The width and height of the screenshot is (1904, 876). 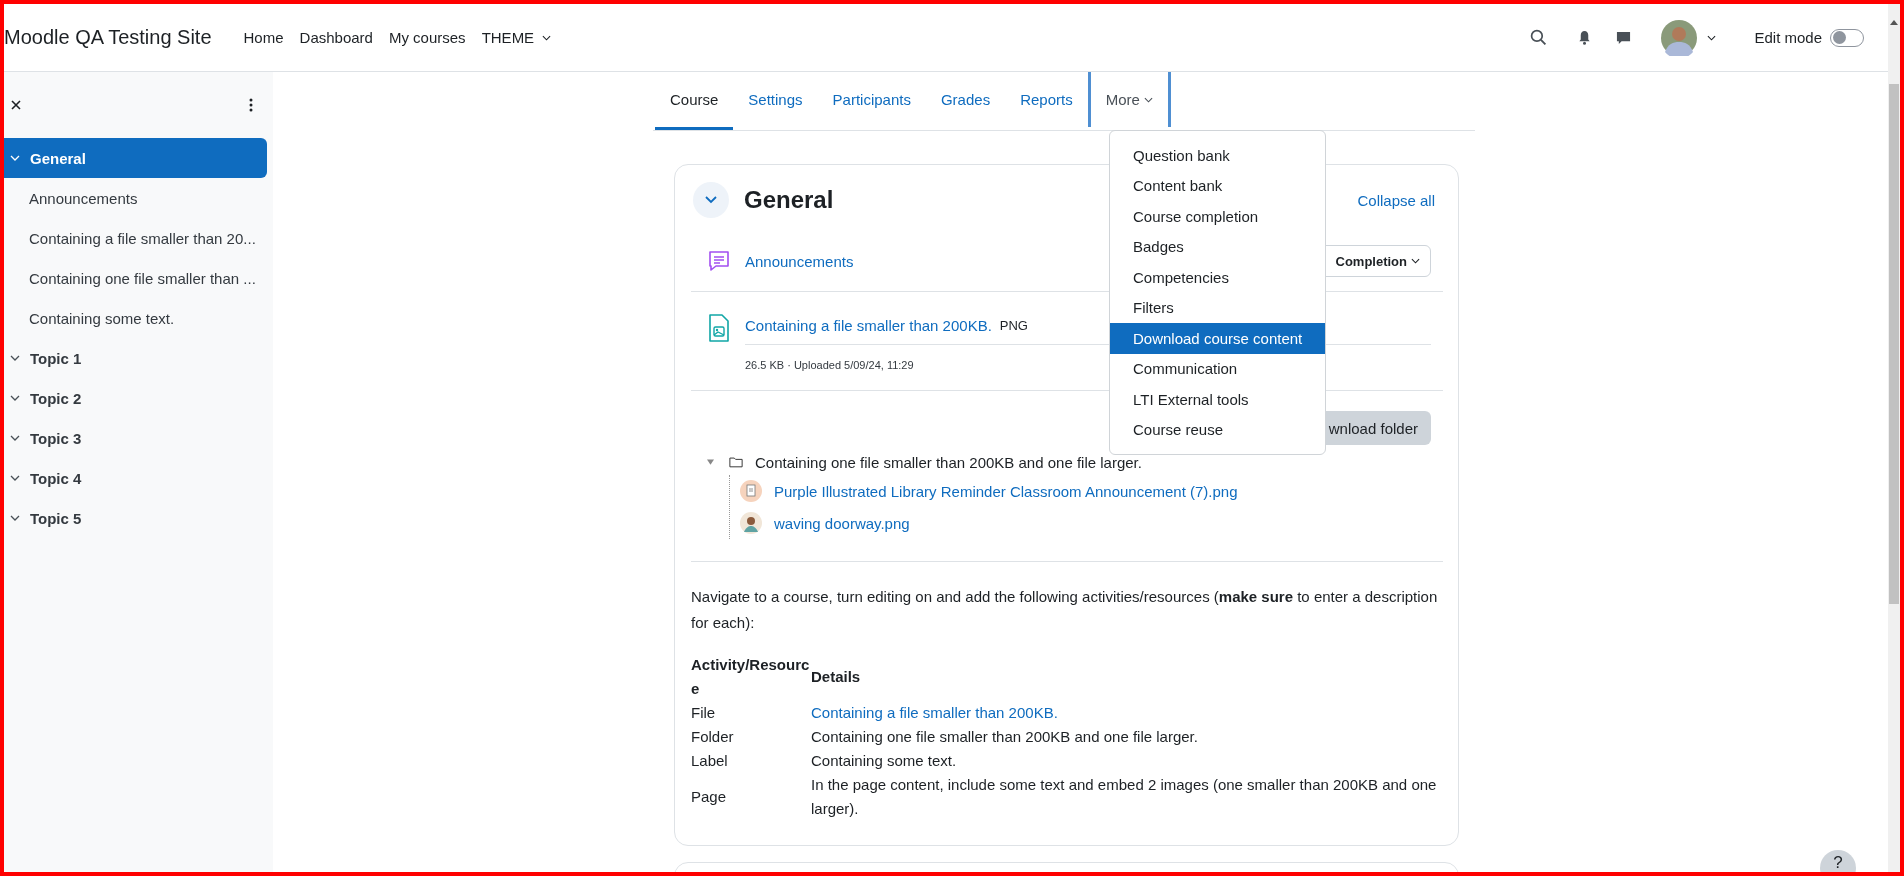 I want to click on course-index-section: Topic 4, so click(x=135, y=478).